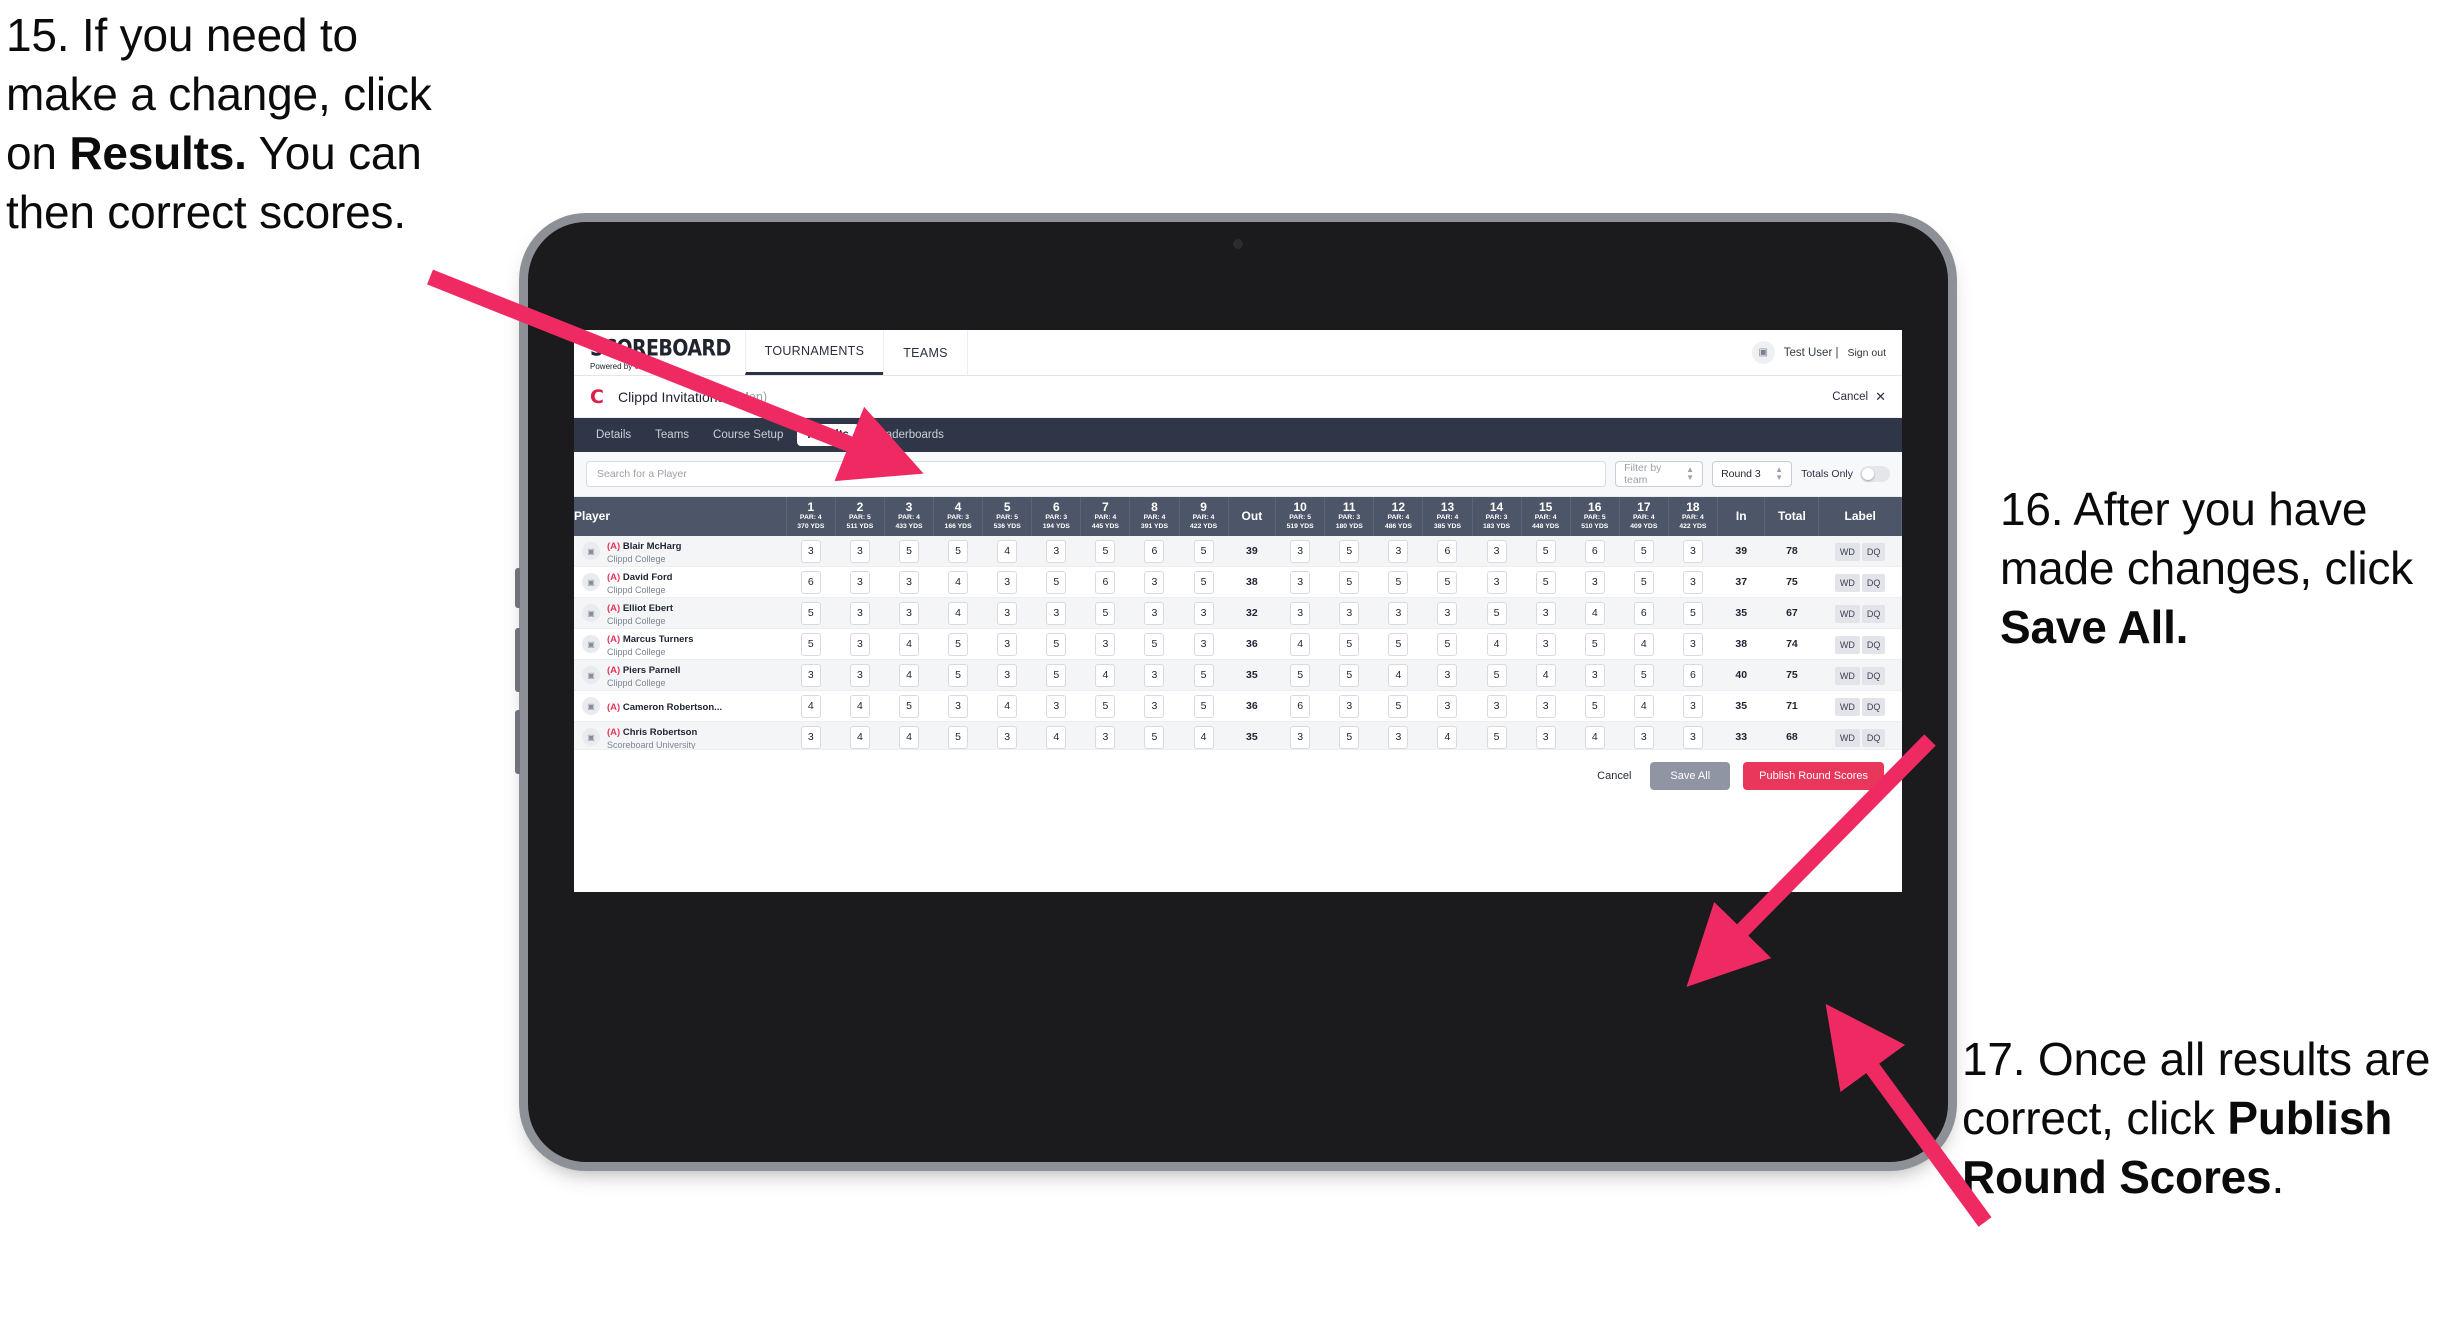 The width and height of the screenshot is (2464, 1326). Describe the element at coordinates (1692, 675) in the screenshot. I see `score-cell-hole-18: 6` at that location.